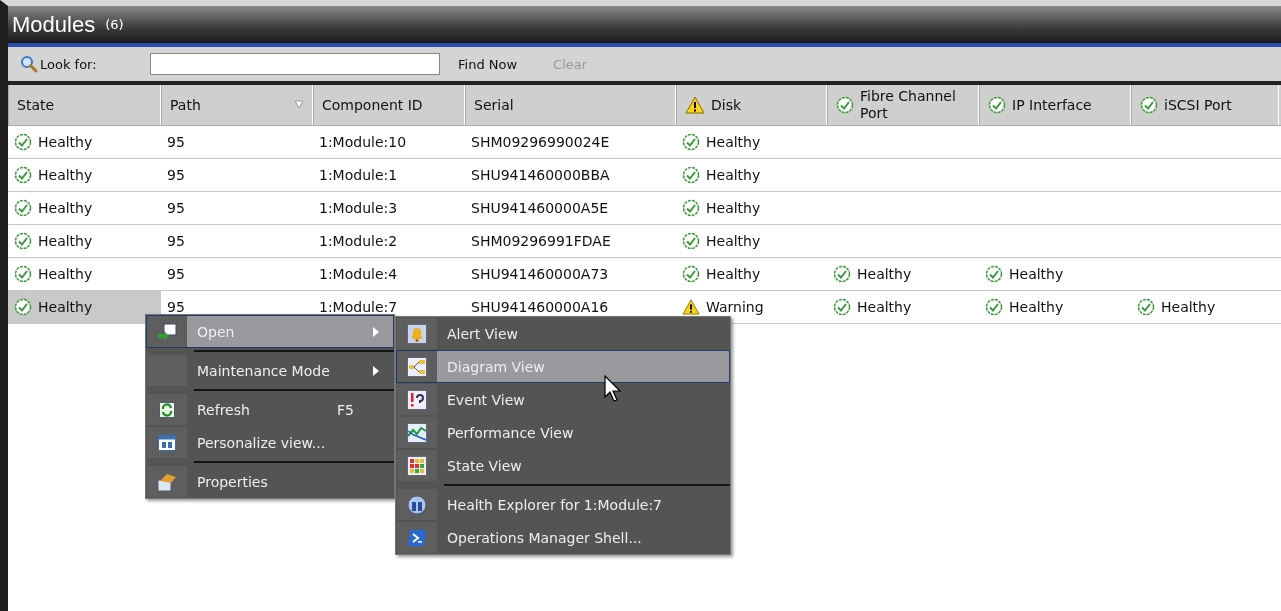 The width and height of the screenshot is (1281, 611). Describe the element at coordinates (903, 105) in the screenshot. I see `column-header: Fibre Channel Port` at that location.